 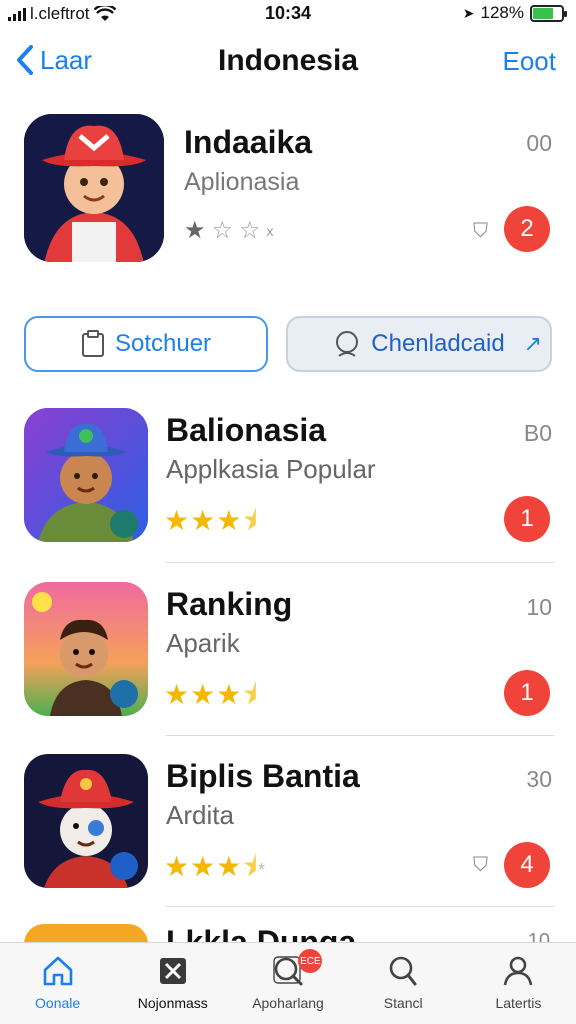 I want to click on farmer-avatar-icon, so click(x=86, y=475).